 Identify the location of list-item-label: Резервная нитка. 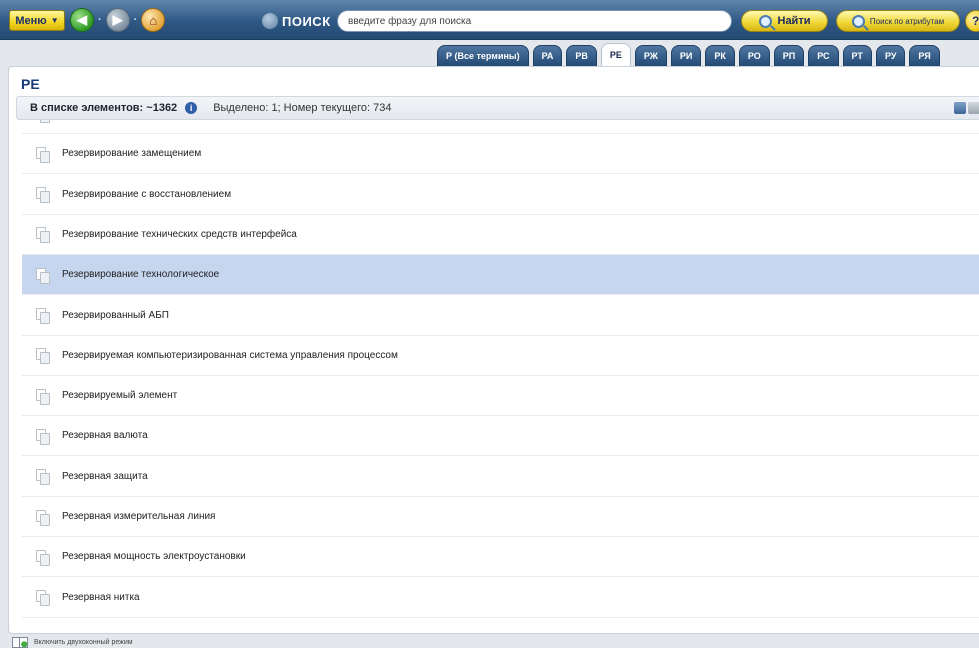
(101, 597).